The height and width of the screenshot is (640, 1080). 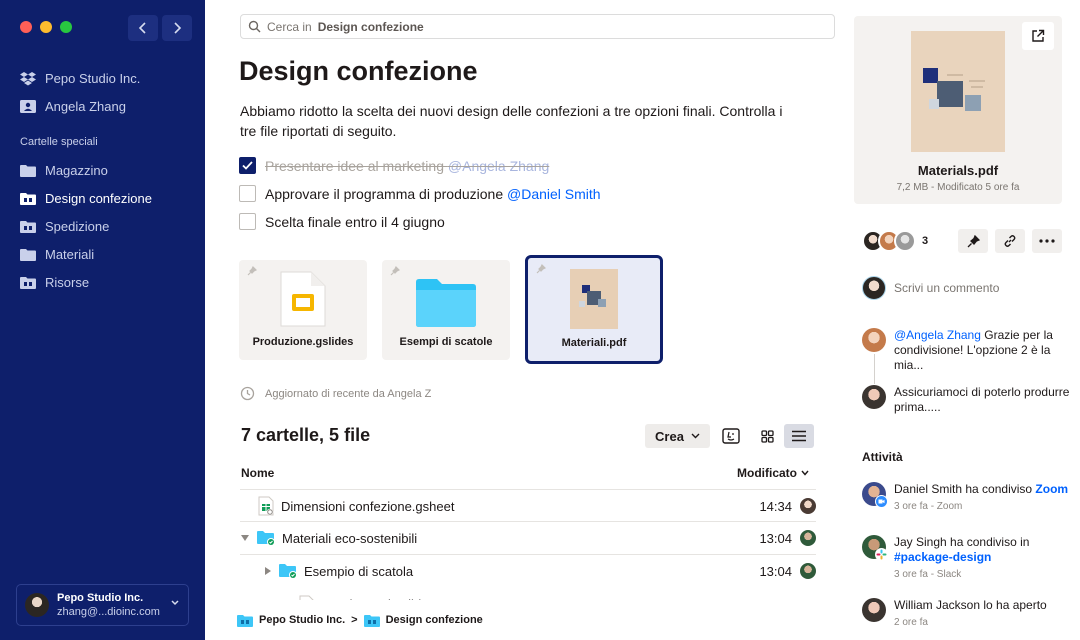 I want to click on forward-button, so click(x=177, y=28).